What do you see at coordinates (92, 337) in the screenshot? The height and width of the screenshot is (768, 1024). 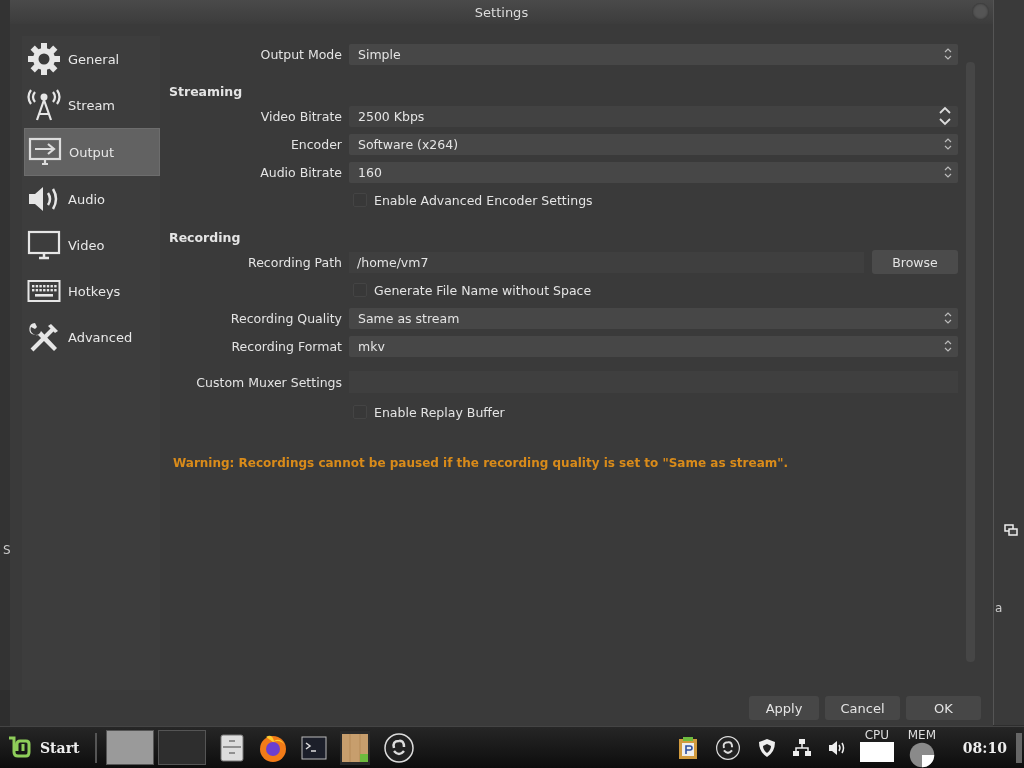 I see `sidebar-item: Advanced` at bounding box center [92, 337].